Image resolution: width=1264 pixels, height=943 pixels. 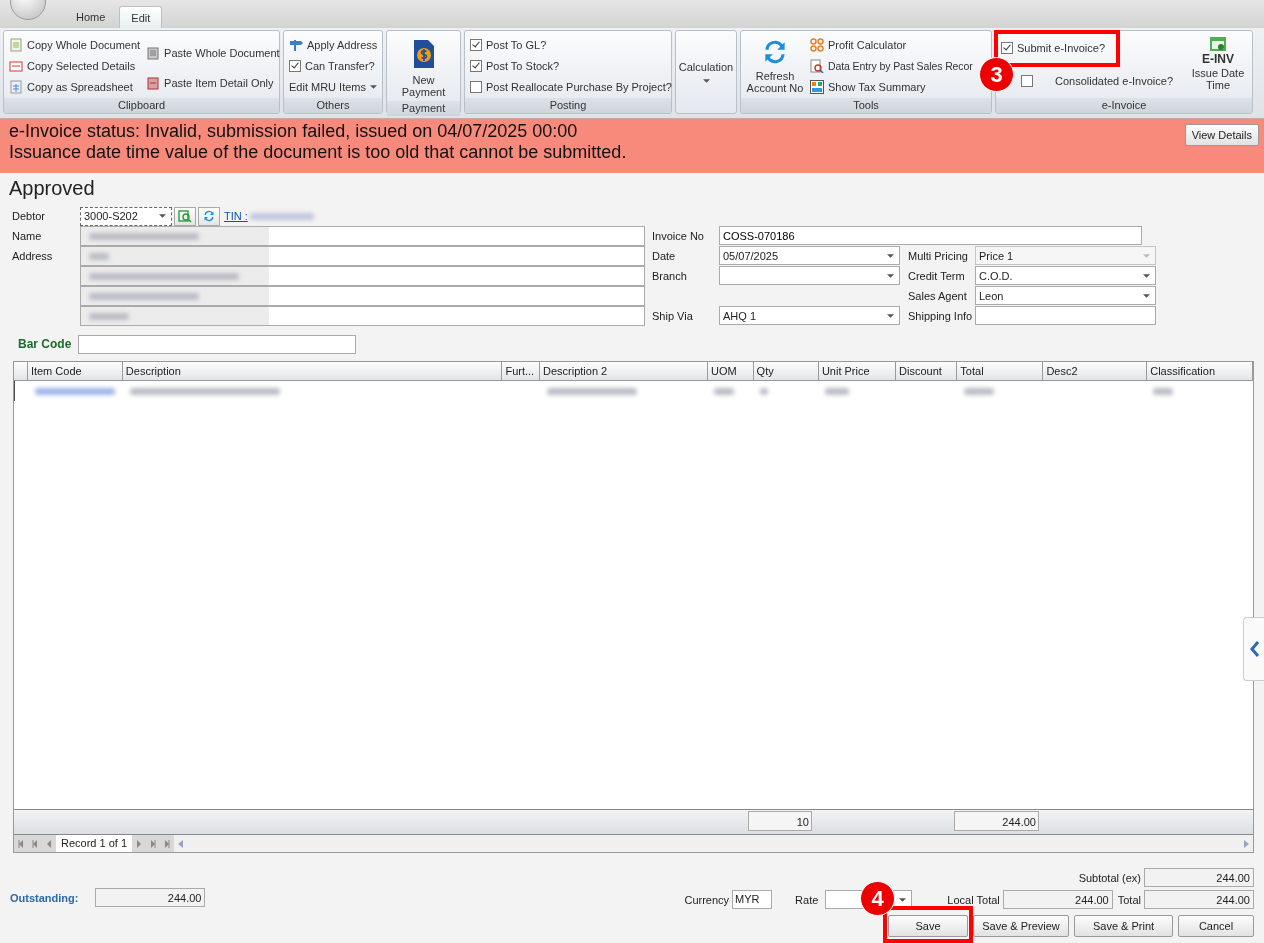 I want to click on field-label: Date, so click(x=664, y=256).